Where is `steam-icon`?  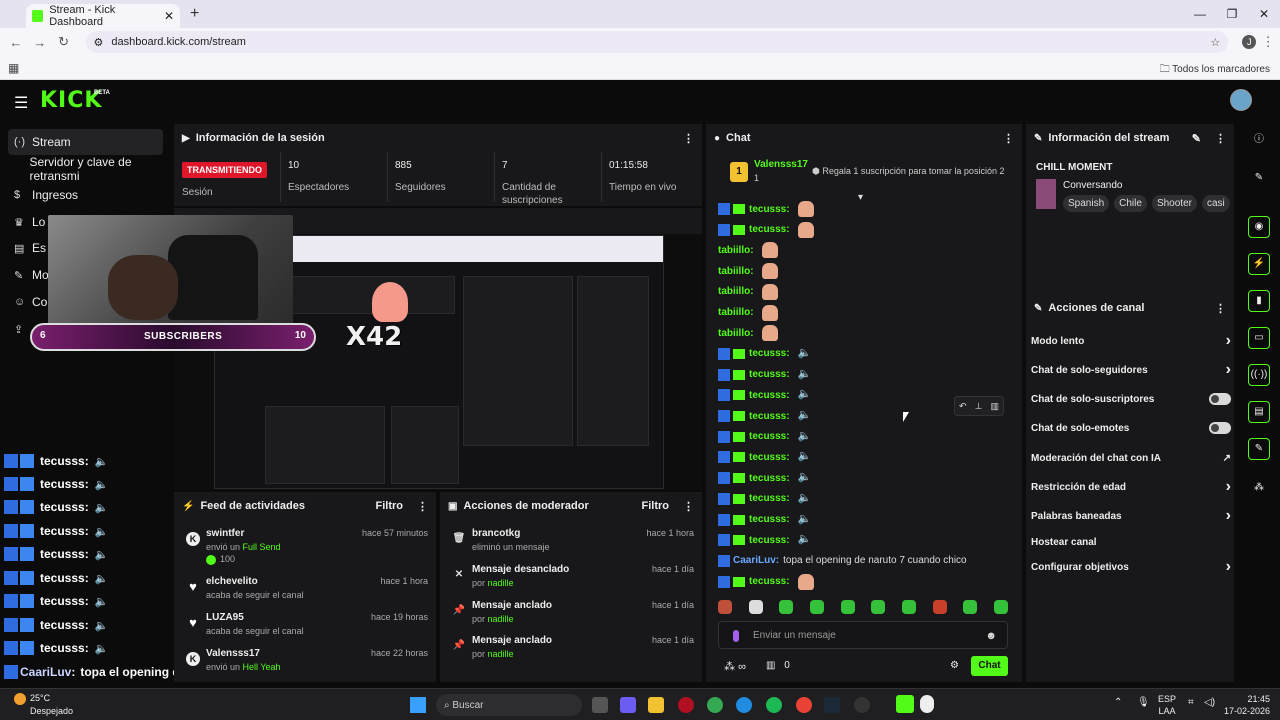
steam-icon is located at coordinates (832, 705).